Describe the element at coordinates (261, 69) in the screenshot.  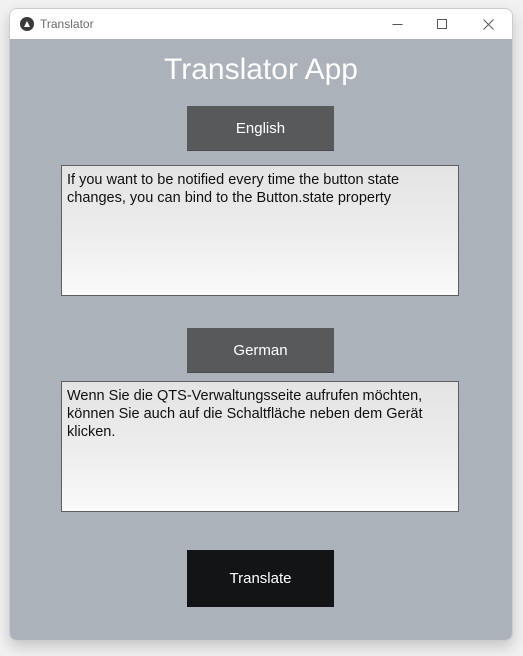
I see `app-heading: Translator App` at that location.